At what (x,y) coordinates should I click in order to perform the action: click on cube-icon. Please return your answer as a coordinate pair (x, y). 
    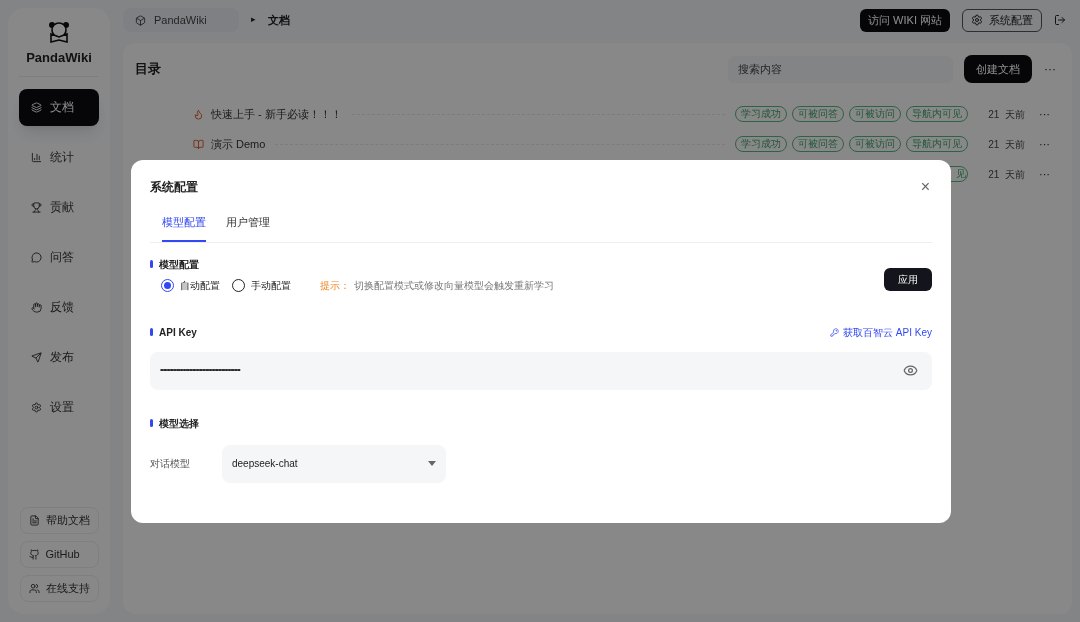
    Looking at the image, I should click on (140, 20).